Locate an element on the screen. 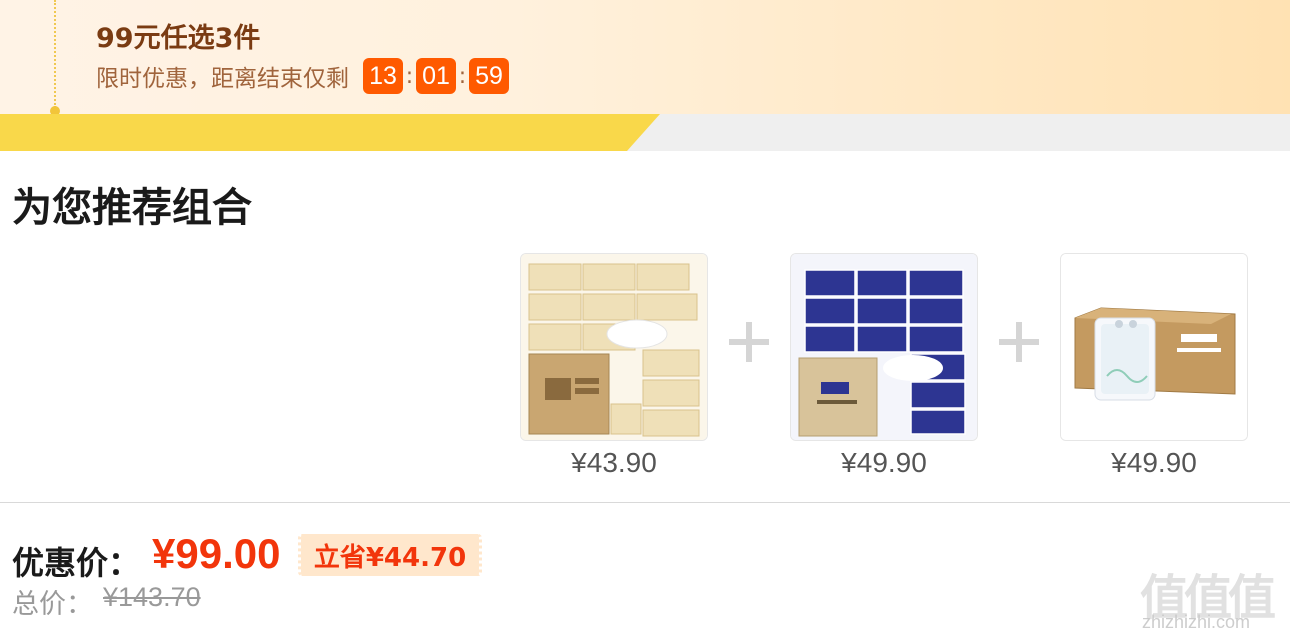 The width and height of the screenshot is (1290, 641). deal-price: ¥99.00 is located at coordinates (216, 553).